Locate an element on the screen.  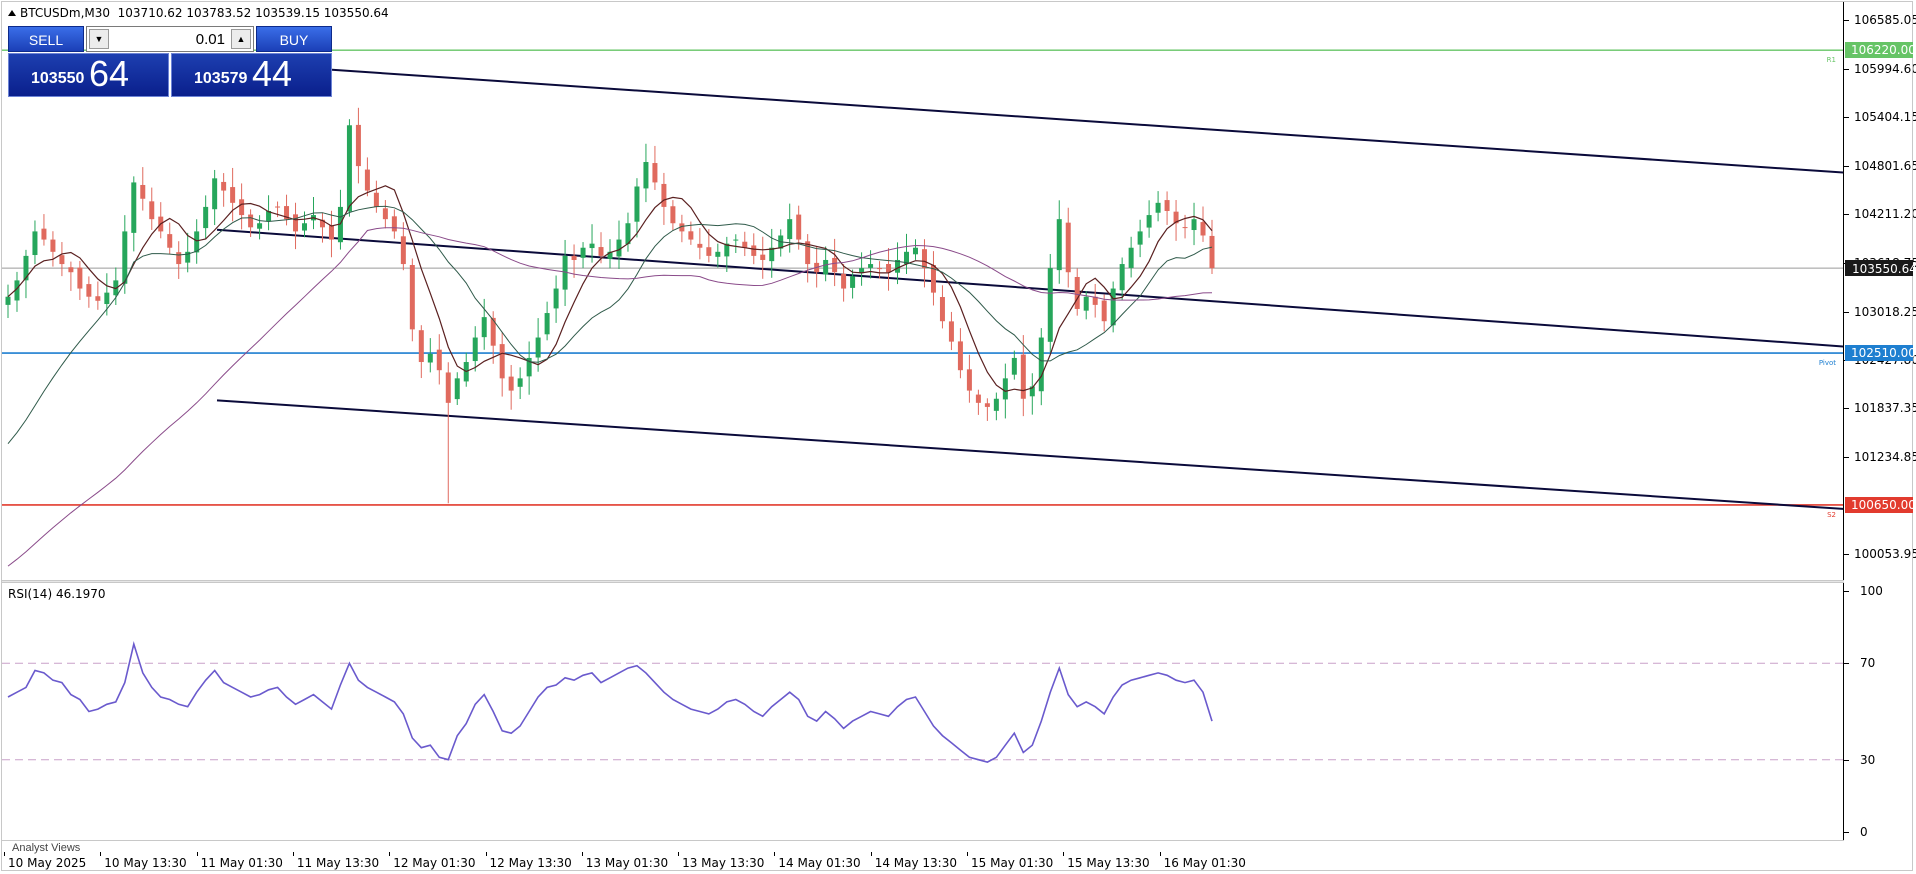
time-axis-label: 10 May 2025 is located at coordinates (47, 863).